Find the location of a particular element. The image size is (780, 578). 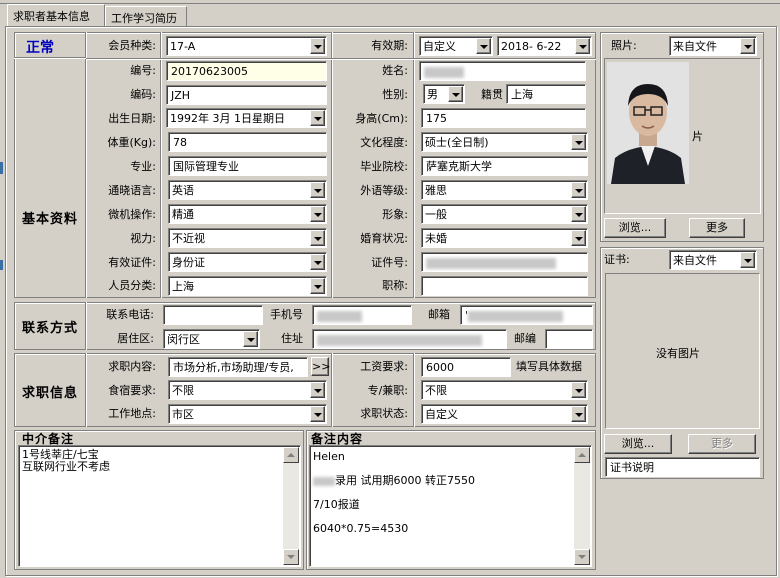

school-field: 萨塞克斯大学 is located at coordinates (504, 166).